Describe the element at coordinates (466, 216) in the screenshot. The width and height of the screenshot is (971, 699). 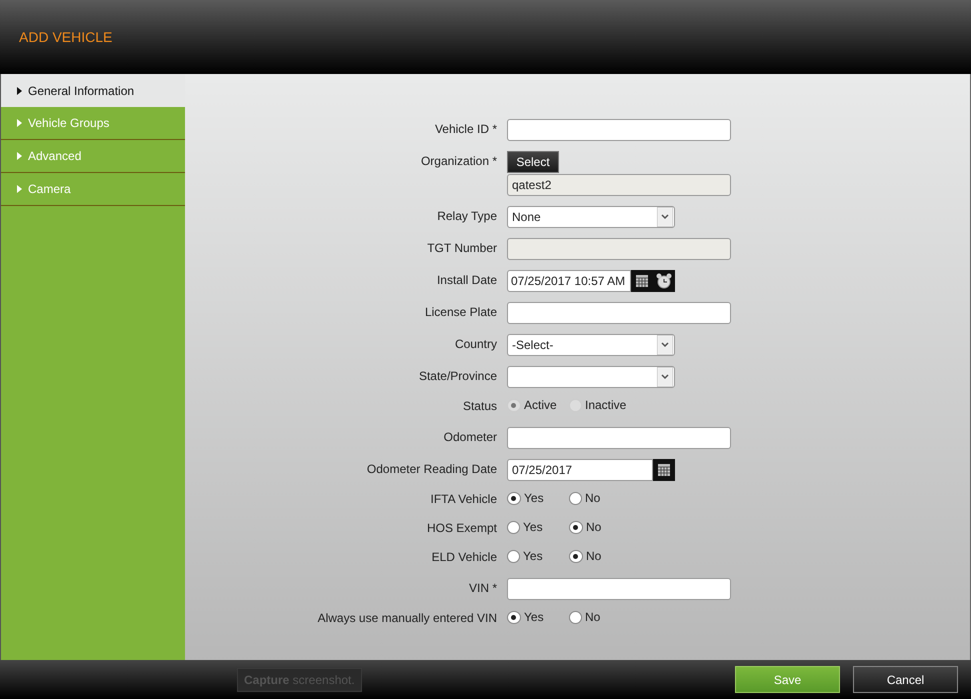
I see `field-label: Relay Type` at that location.